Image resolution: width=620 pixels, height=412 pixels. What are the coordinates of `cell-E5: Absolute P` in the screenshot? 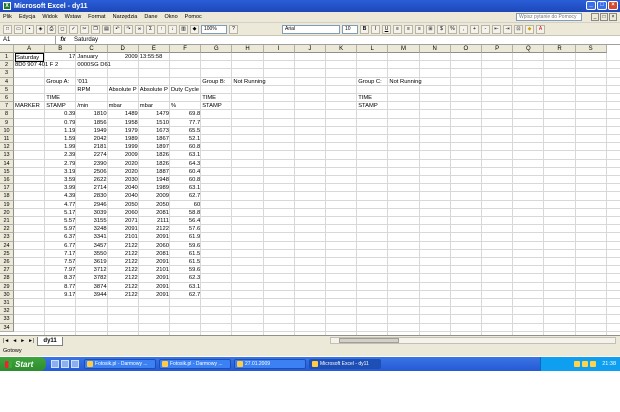 It's located at (154, 90).